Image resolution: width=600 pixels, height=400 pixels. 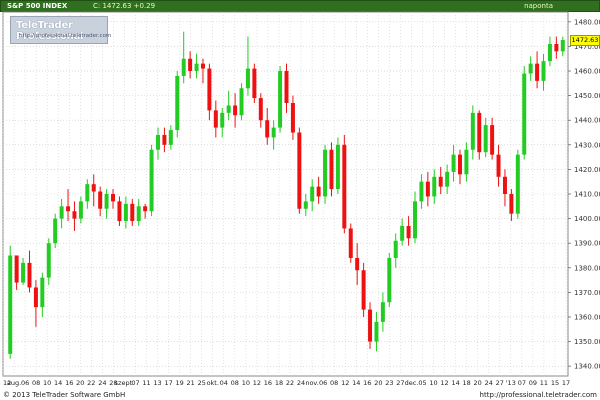 What do you see at coordinates (587, 145) in the screenshot?
I see `y-tick-label: 1430.00` at bounding box center [587, 145].